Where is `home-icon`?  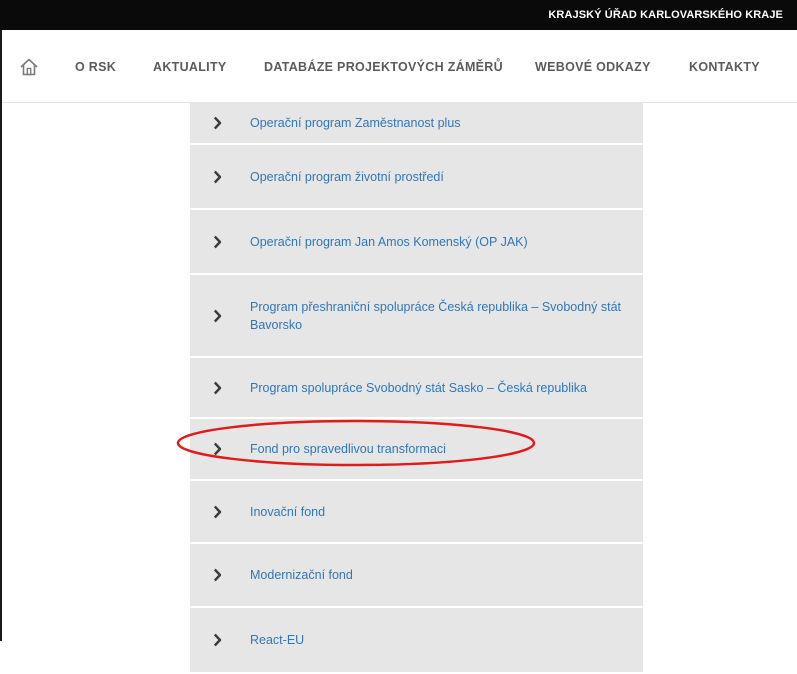
home-icon is located at coordinates (29, 67).